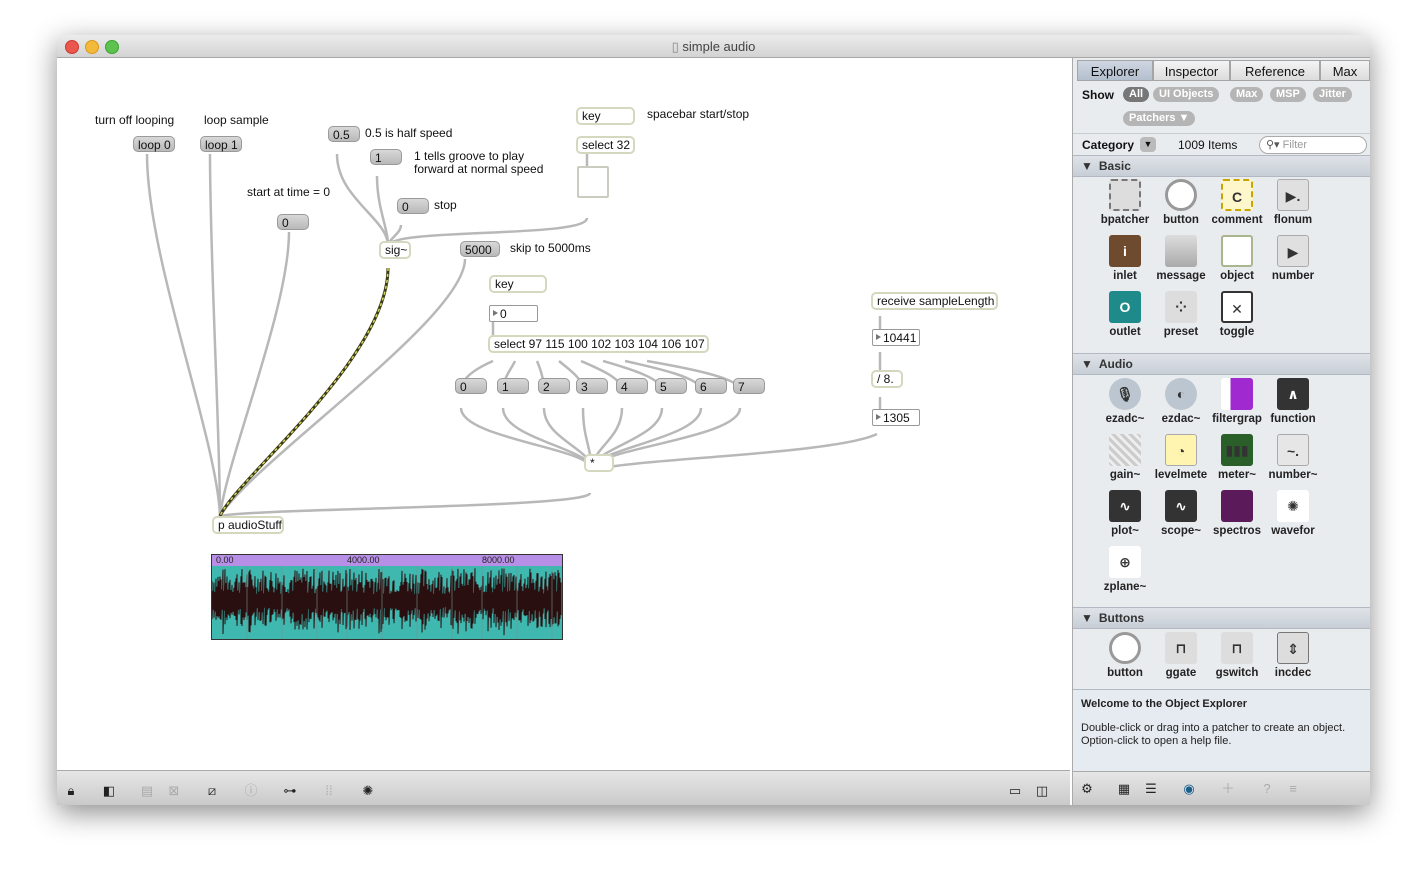 This screenshot has width=1427, height=884. What do you see at coordinates (386, 157) in the screenshot?
I see `message-one: 1` at bounding box center [386, 157].